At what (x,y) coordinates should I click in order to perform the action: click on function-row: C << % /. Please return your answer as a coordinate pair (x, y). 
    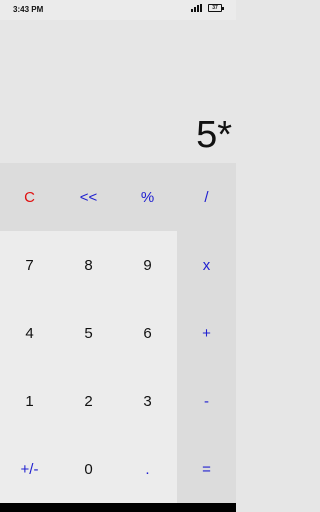
    Looking at the image, I should click on (118, 197).